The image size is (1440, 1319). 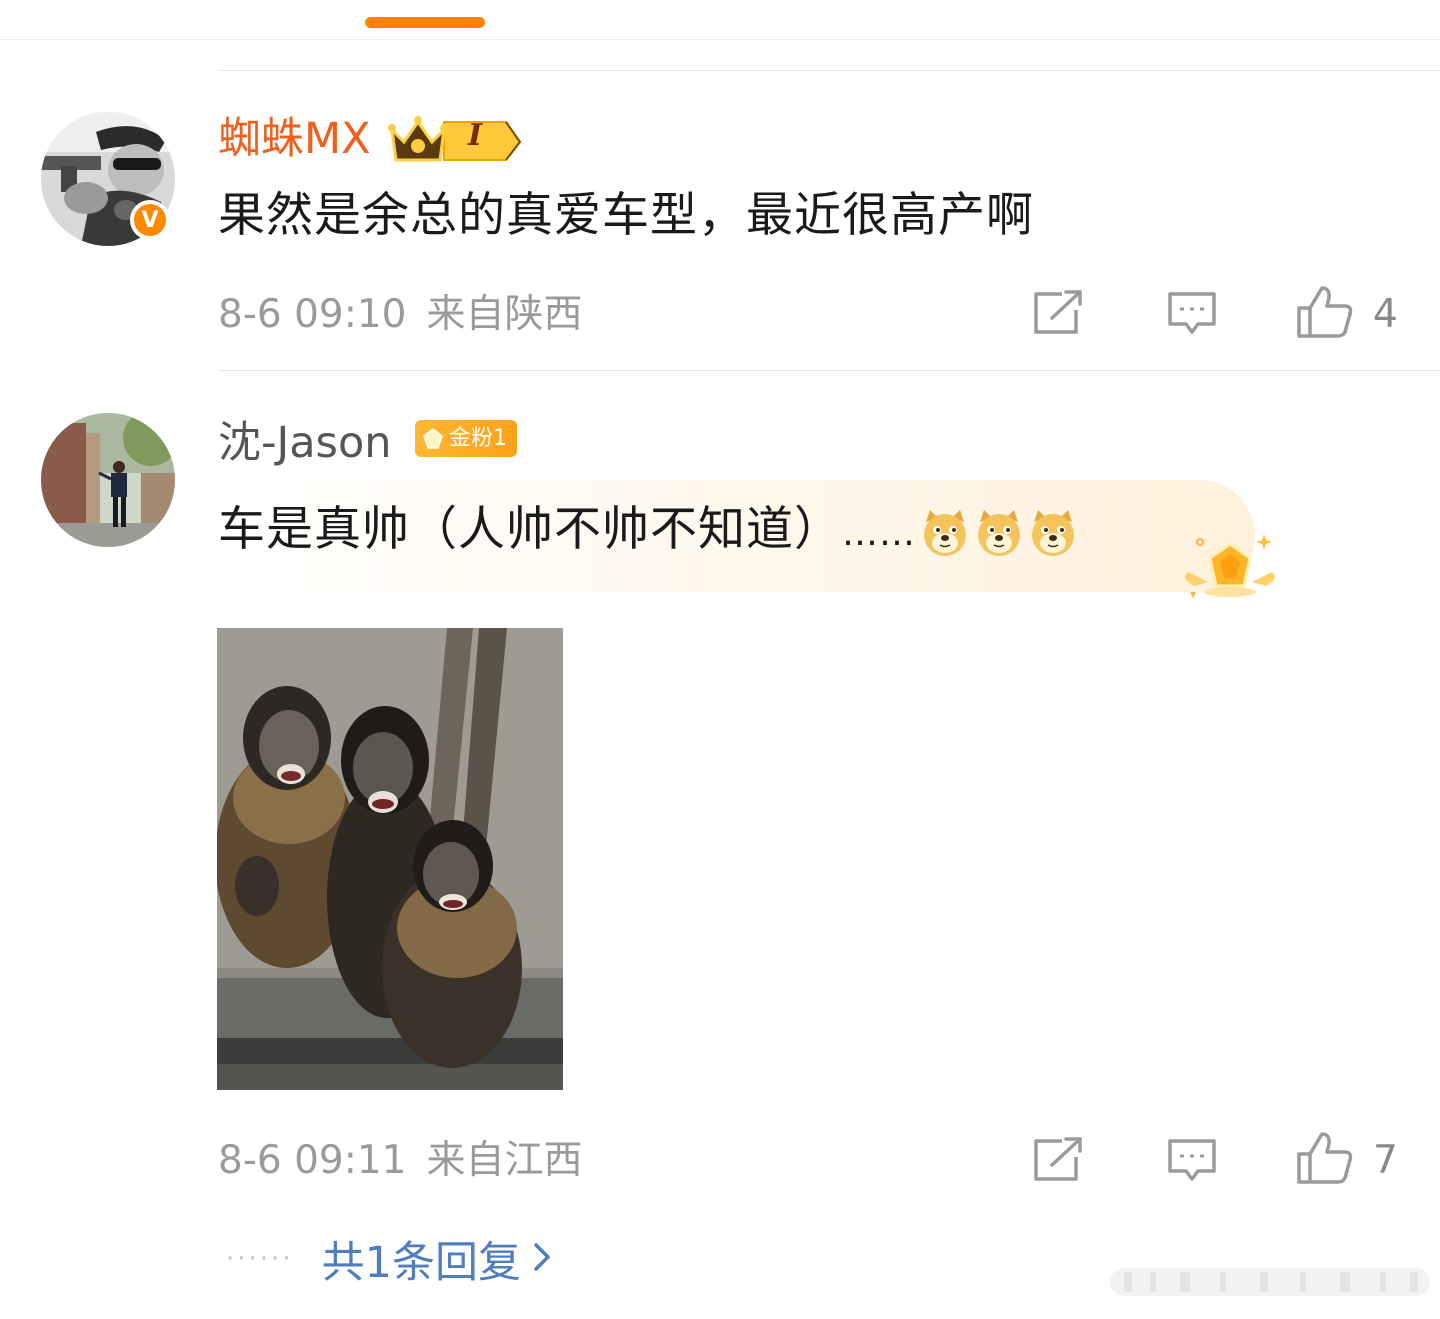 What do you see at coordinates (425, 22) in the screenshot?
I see `active-tab-indicator` at bounding box center [425, 22].